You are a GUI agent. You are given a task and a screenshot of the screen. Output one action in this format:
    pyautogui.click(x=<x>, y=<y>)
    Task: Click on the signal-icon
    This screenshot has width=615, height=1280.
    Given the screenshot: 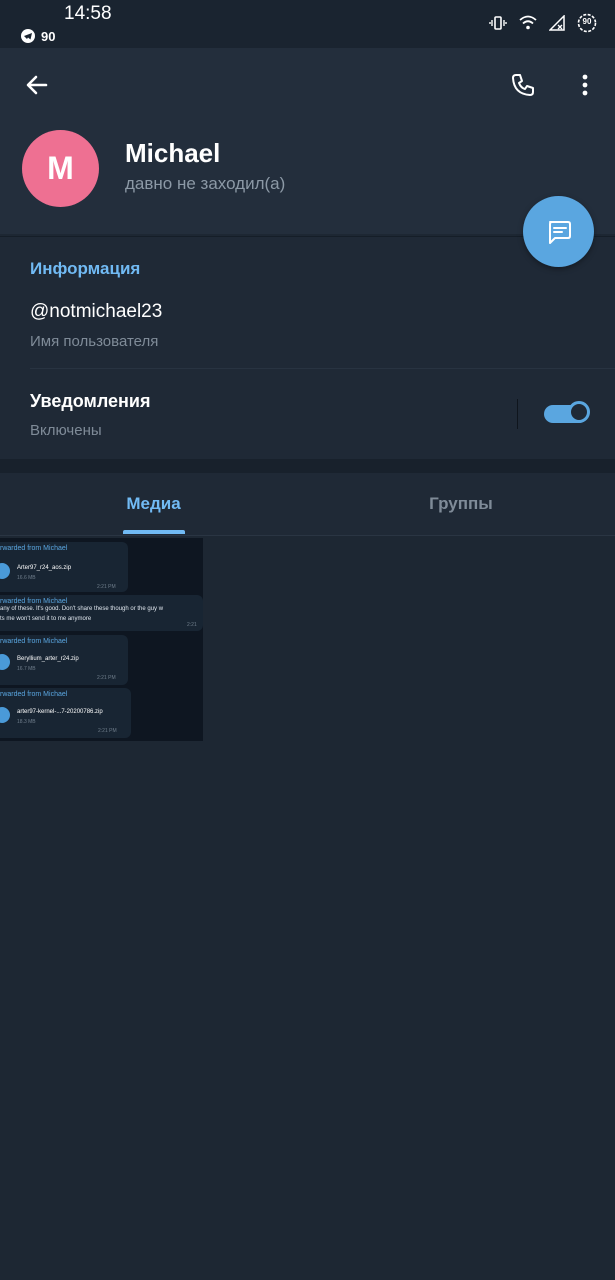 What is the action you would take?
    pyautogui.click(x=557, y=23)
    